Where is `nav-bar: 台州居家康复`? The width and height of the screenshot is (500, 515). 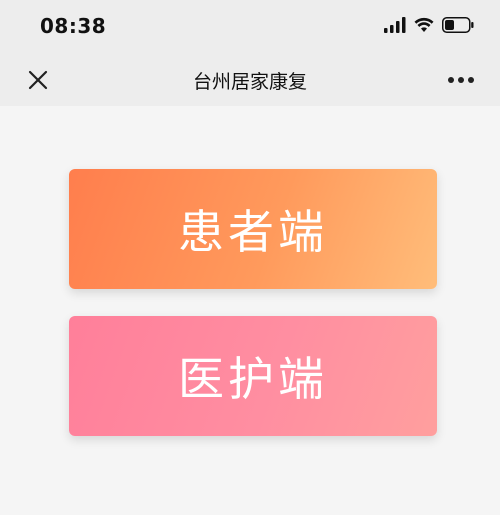
nav-bar: 台州居家康复 is located at coordinates (250, 79).